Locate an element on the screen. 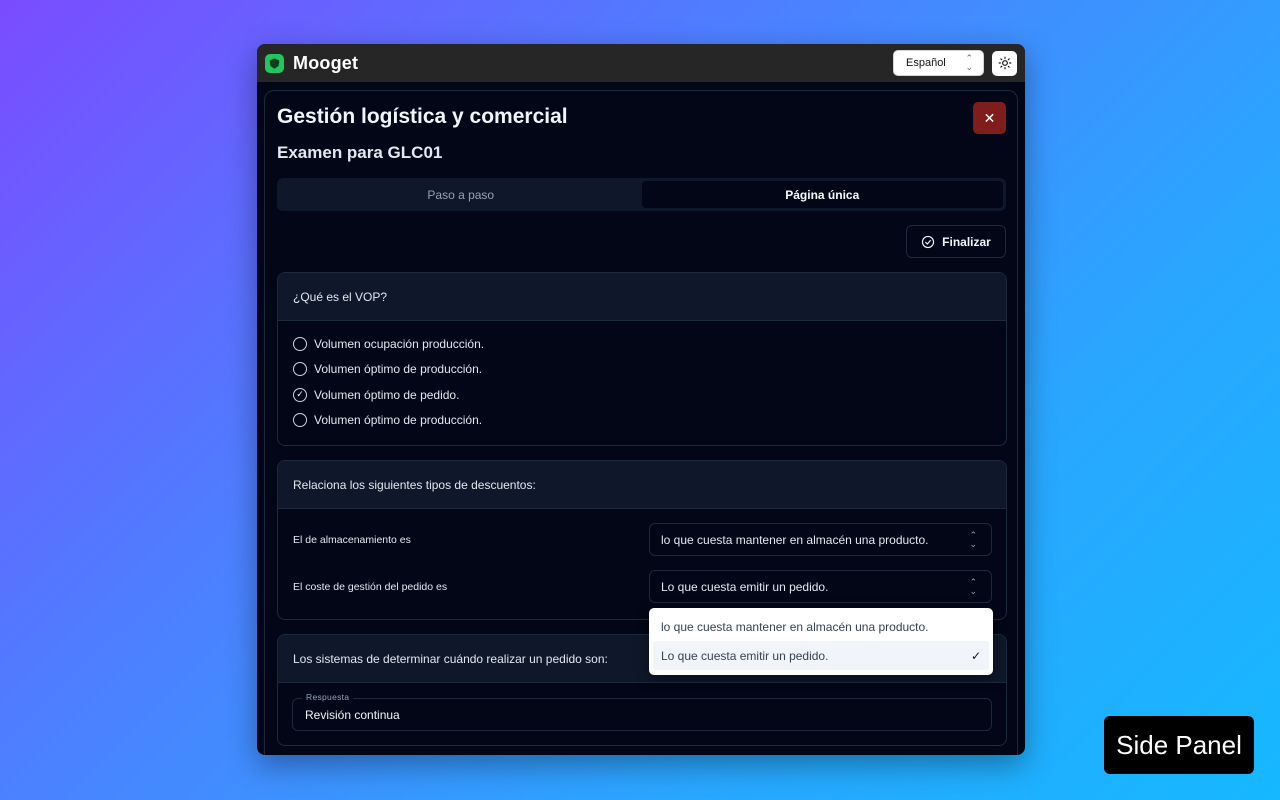 This screenshot has height=800, width=1280. mode-tabs: Paso a paso Página única is located at coordinates (641, 194).